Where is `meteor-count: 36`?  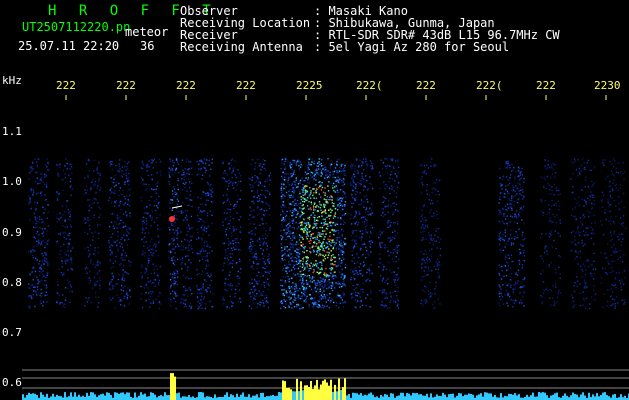
meteor-count: 36 is located at coordinates (147, 46).